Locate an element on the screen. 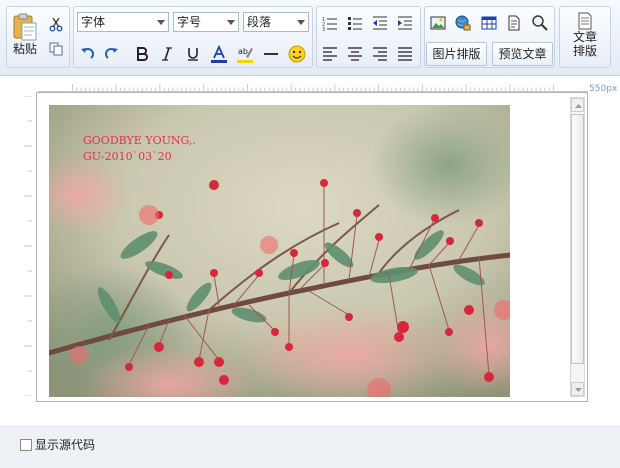 The image size is (620, 468). insert-link-button is located at coordinates (463, 23).